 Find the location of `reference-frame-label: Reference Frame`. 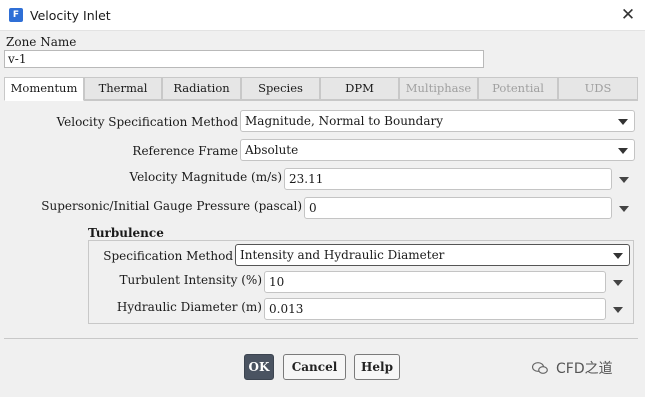

reference-frame-label: Reference Frame is located at coordinates (185, 151).